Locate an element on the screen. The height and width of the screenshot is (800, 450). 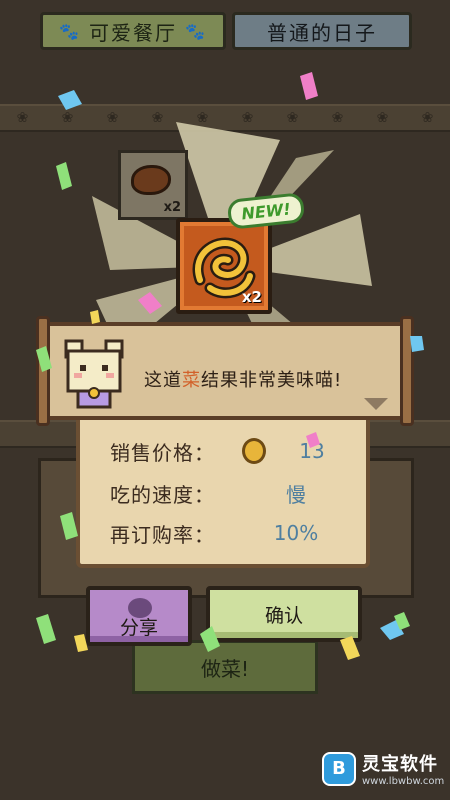
watermark: B 灵宝软件 www.lbwbw.com is located at coordinates (383, 768).